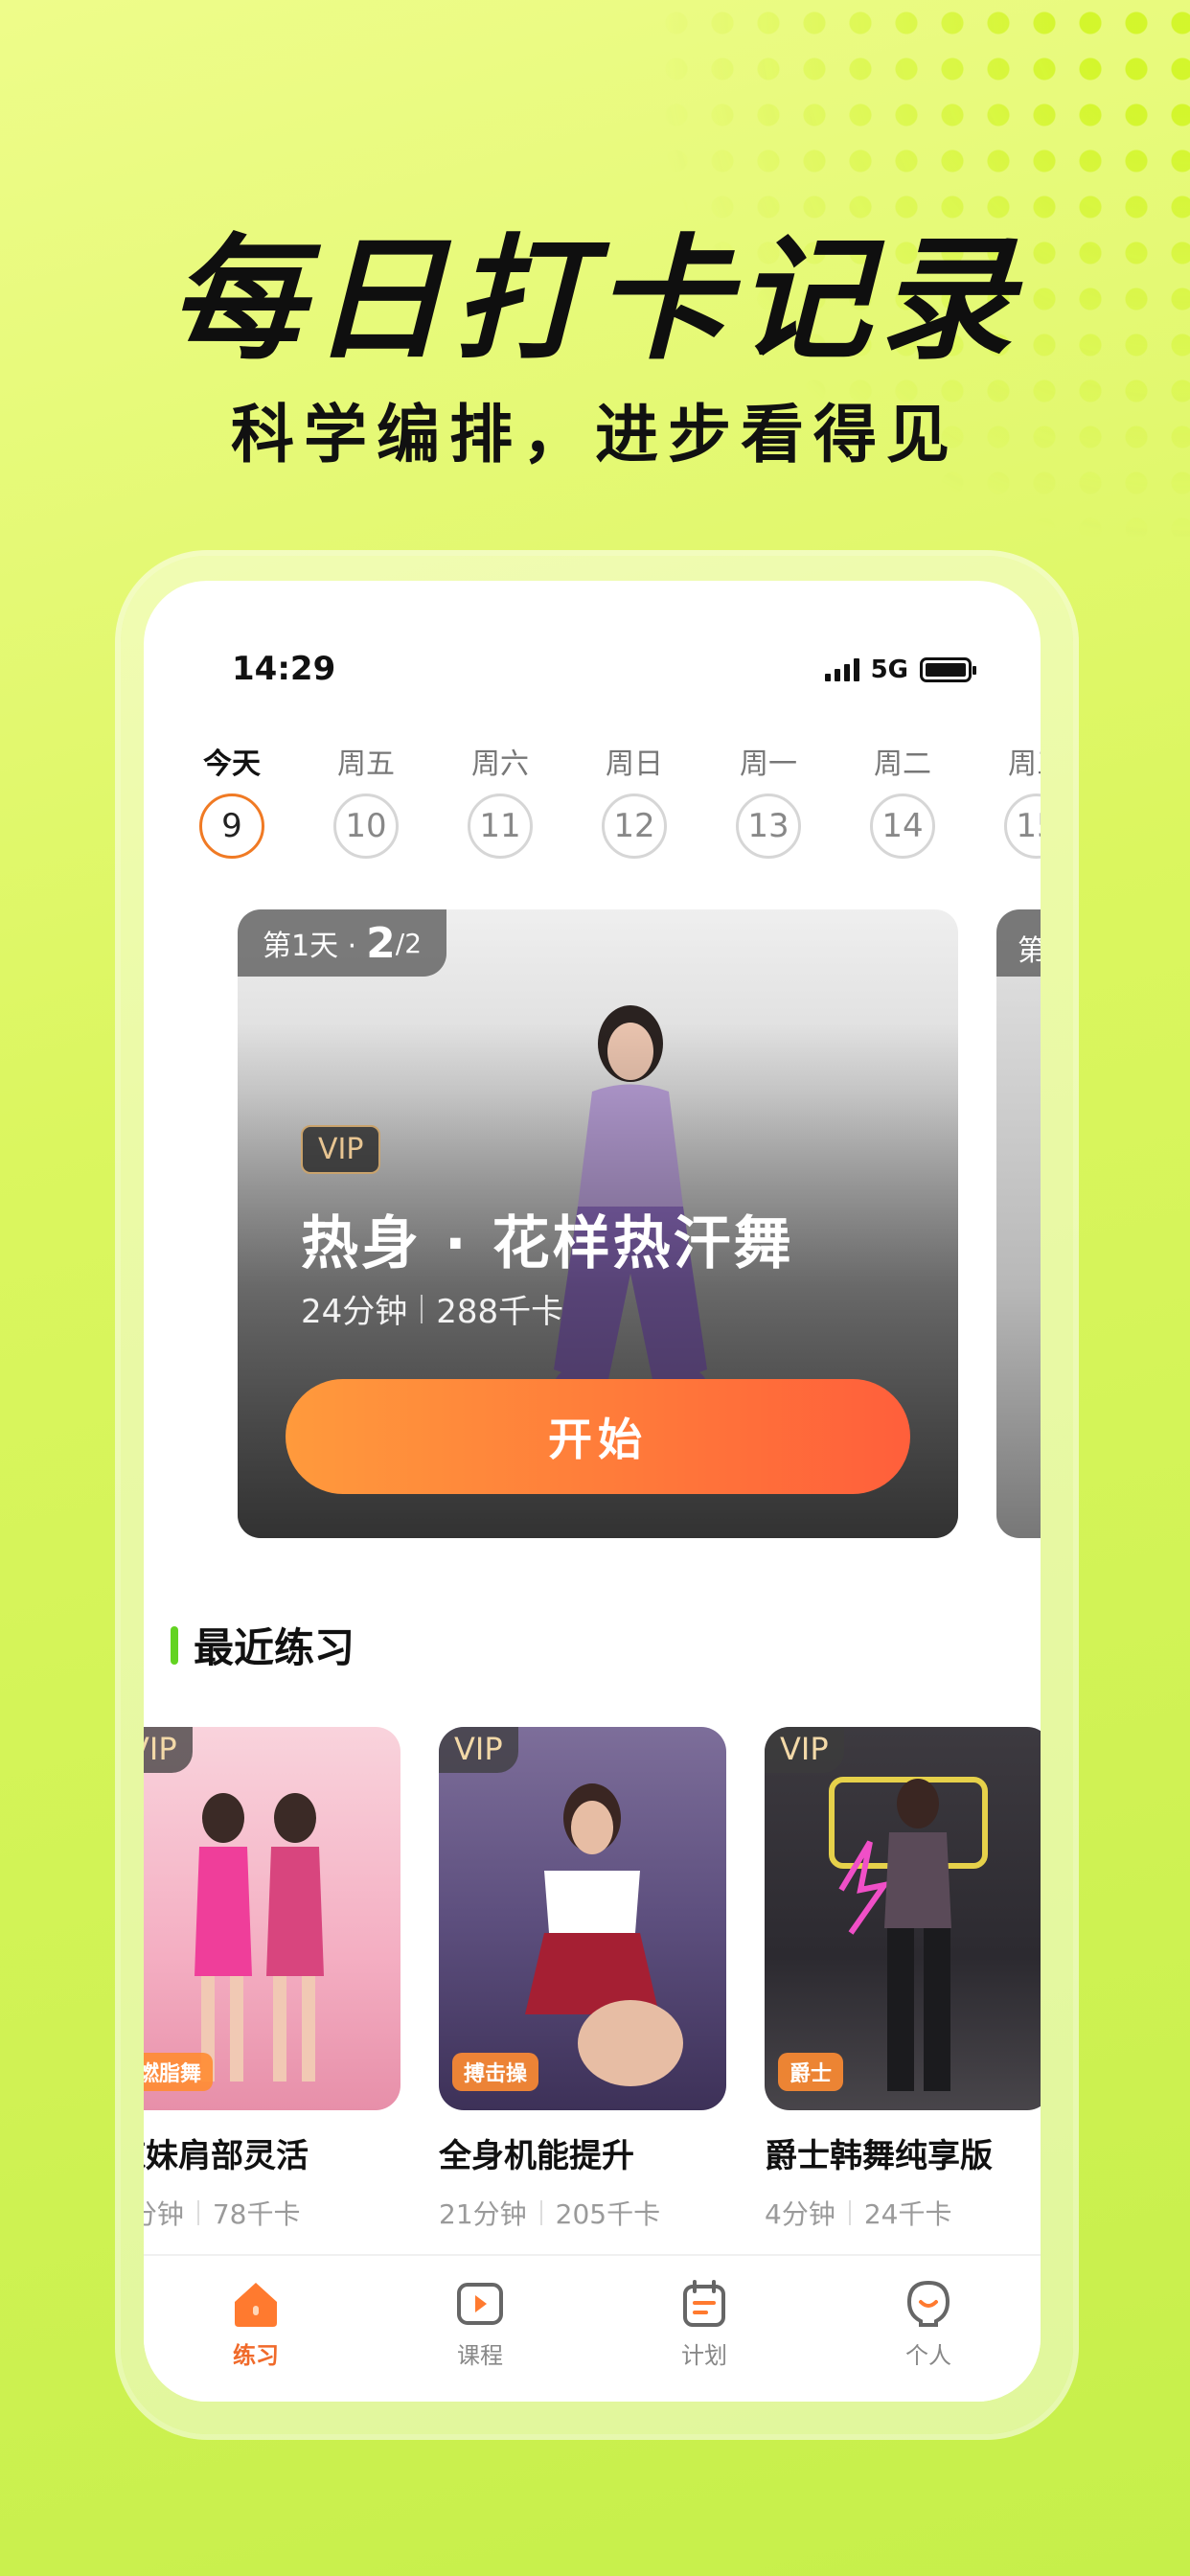 This screenshot has width=1190, height=2576. Describe the element at coordinates (164, 2214) in the screenshot. I see `item-duration: 3分钟` at that location.